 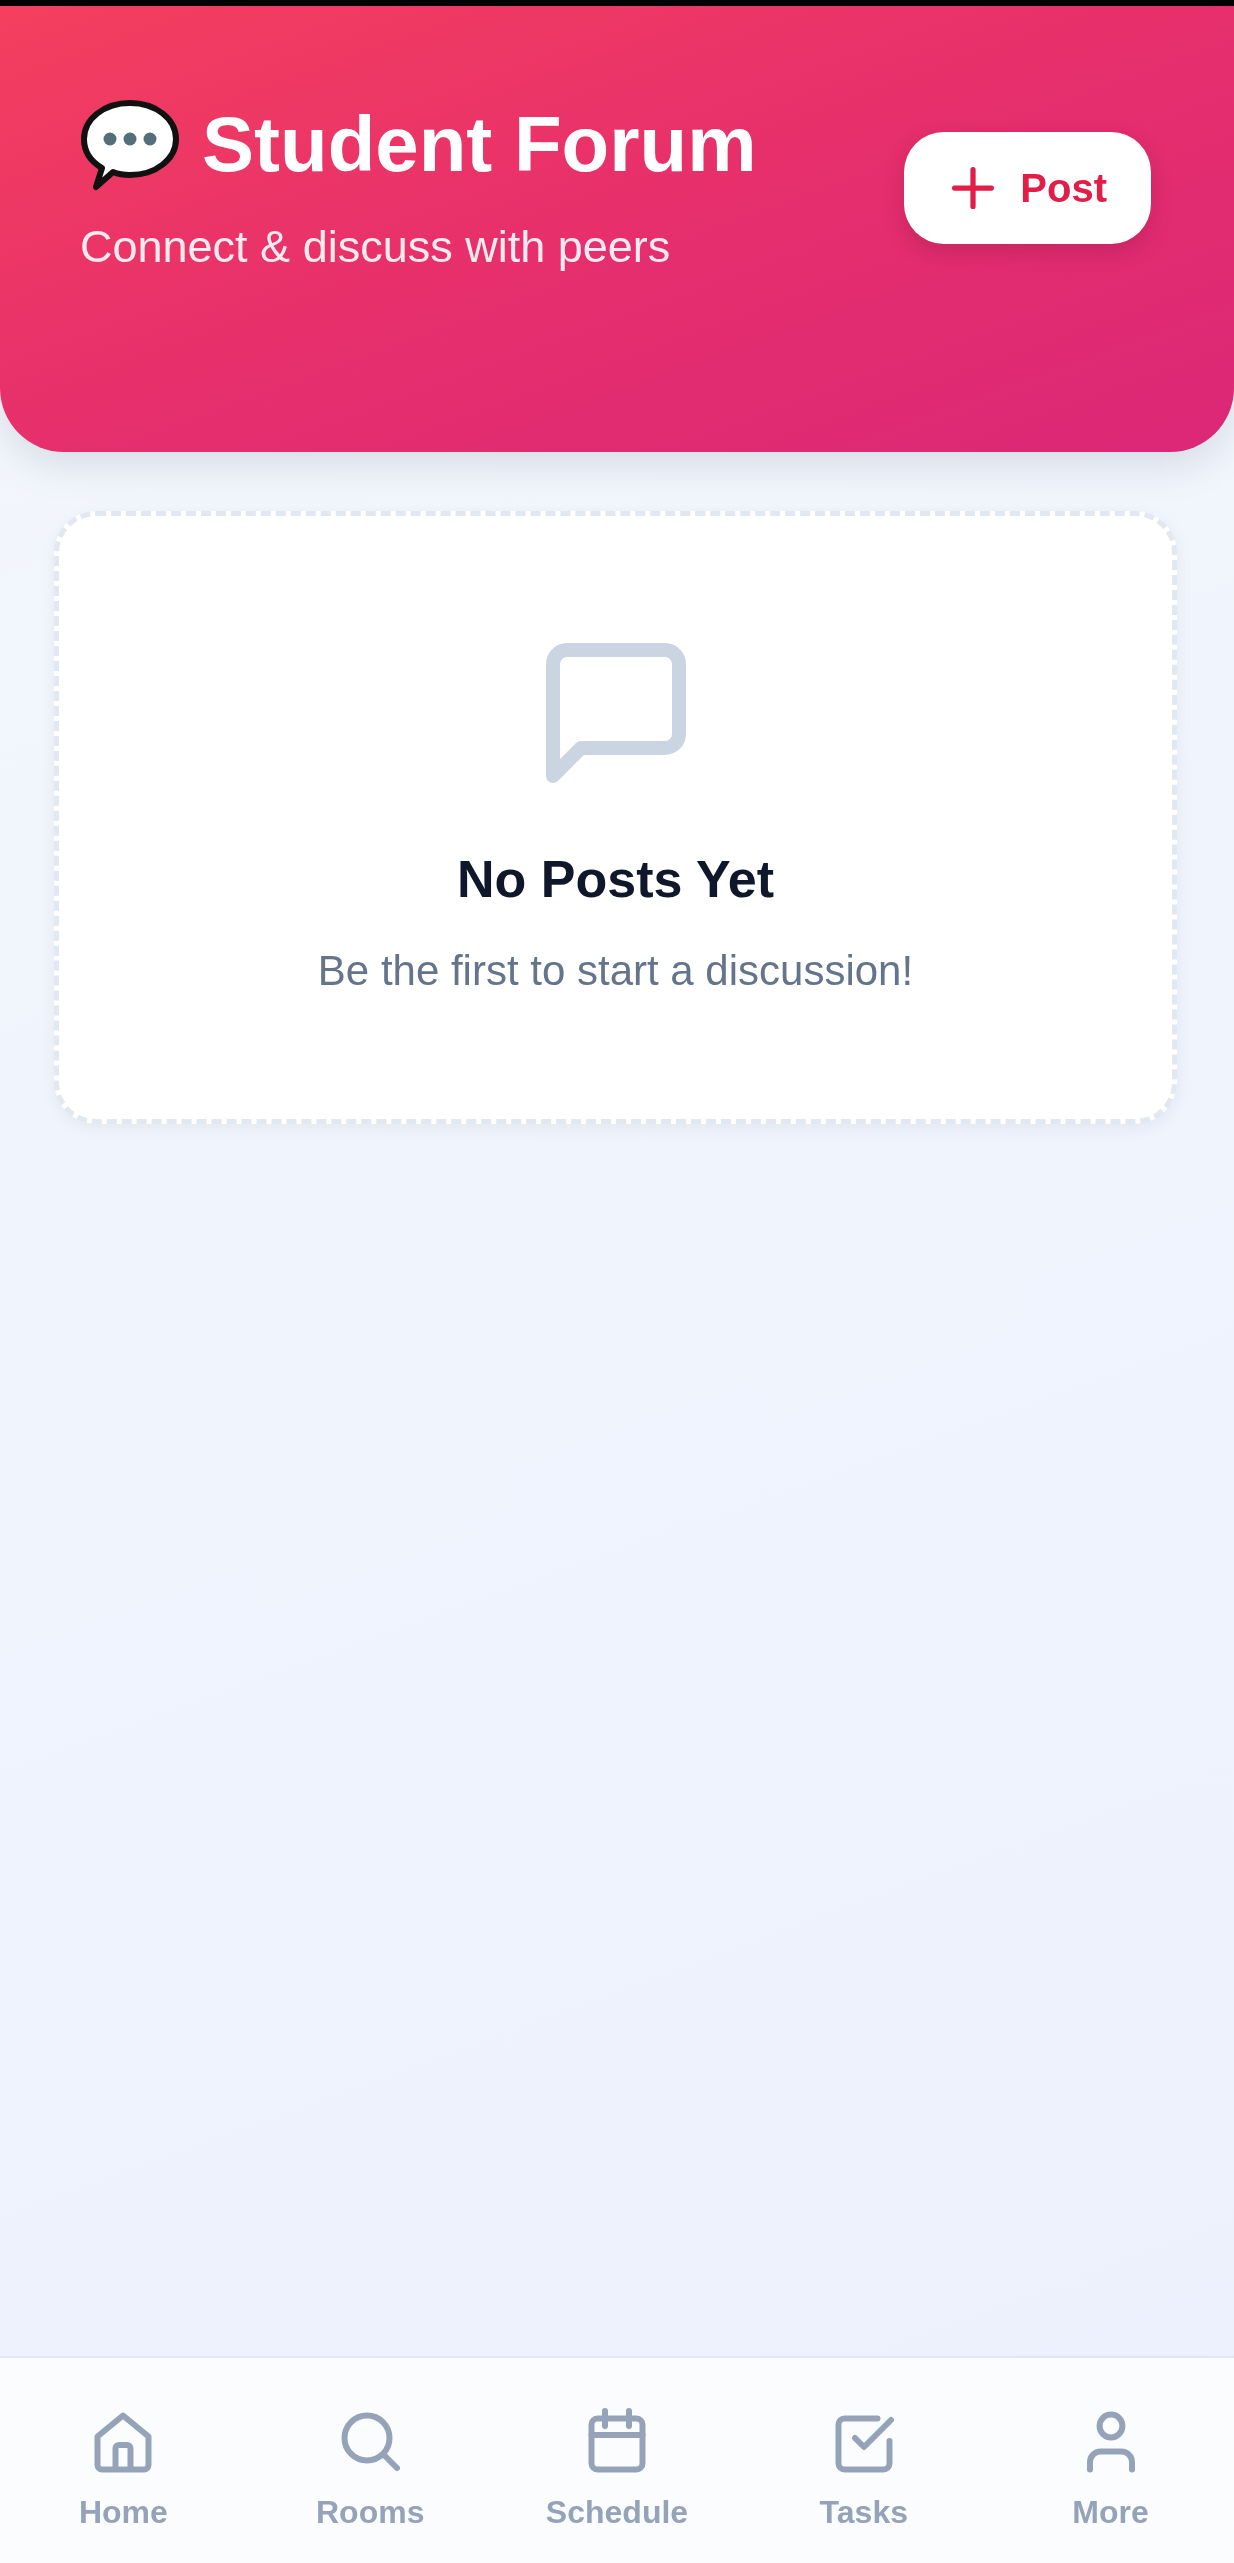 I want to click on calendar-icon, so click(x=617, y=2441).